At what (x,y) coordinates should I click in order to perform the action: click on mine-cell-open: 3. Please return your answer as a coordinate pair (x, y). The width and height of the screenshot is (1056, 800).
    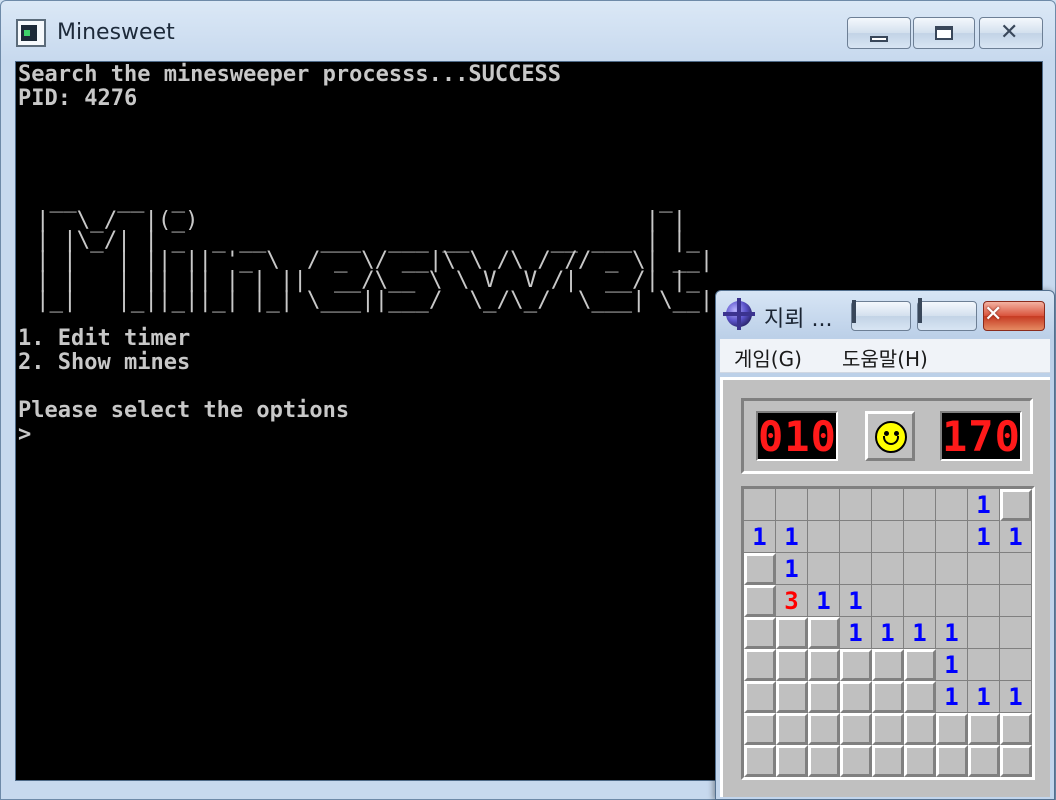
    Looking at the image, I should click on (792, 601).